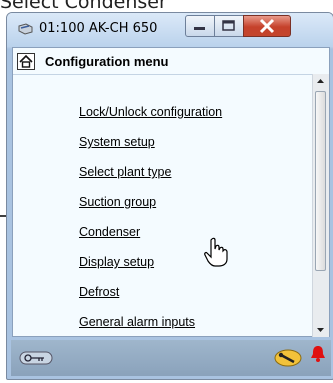 Image resolution: width=333 pixels, height=383 pixels. I want to click on scroll-up-button, so click(320, 81).